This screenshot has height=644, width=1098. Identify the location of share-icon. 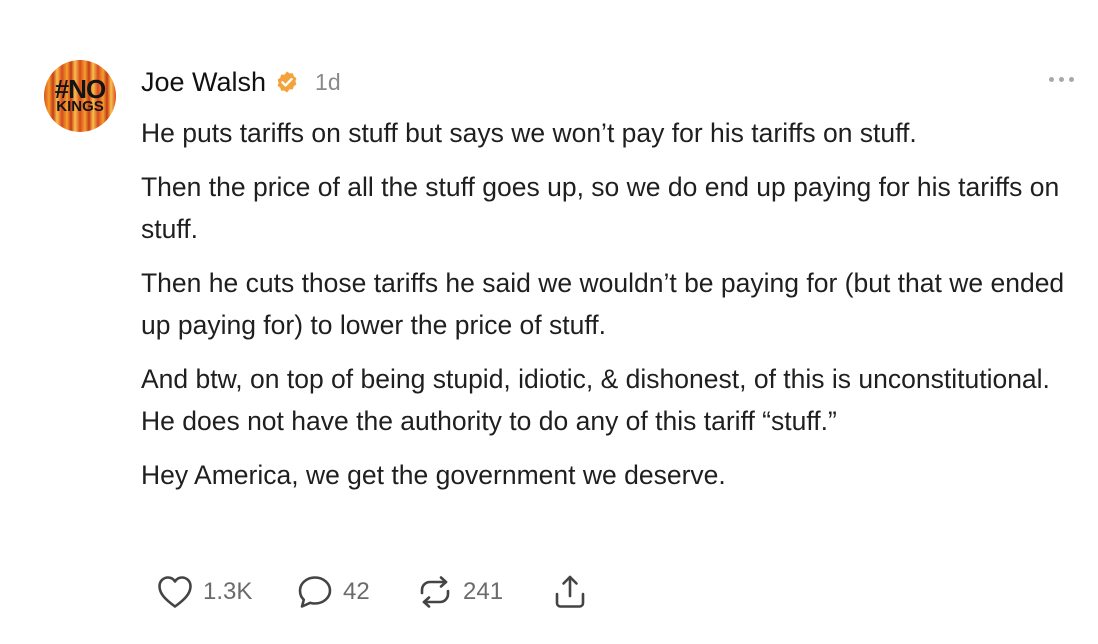
(570, 591).